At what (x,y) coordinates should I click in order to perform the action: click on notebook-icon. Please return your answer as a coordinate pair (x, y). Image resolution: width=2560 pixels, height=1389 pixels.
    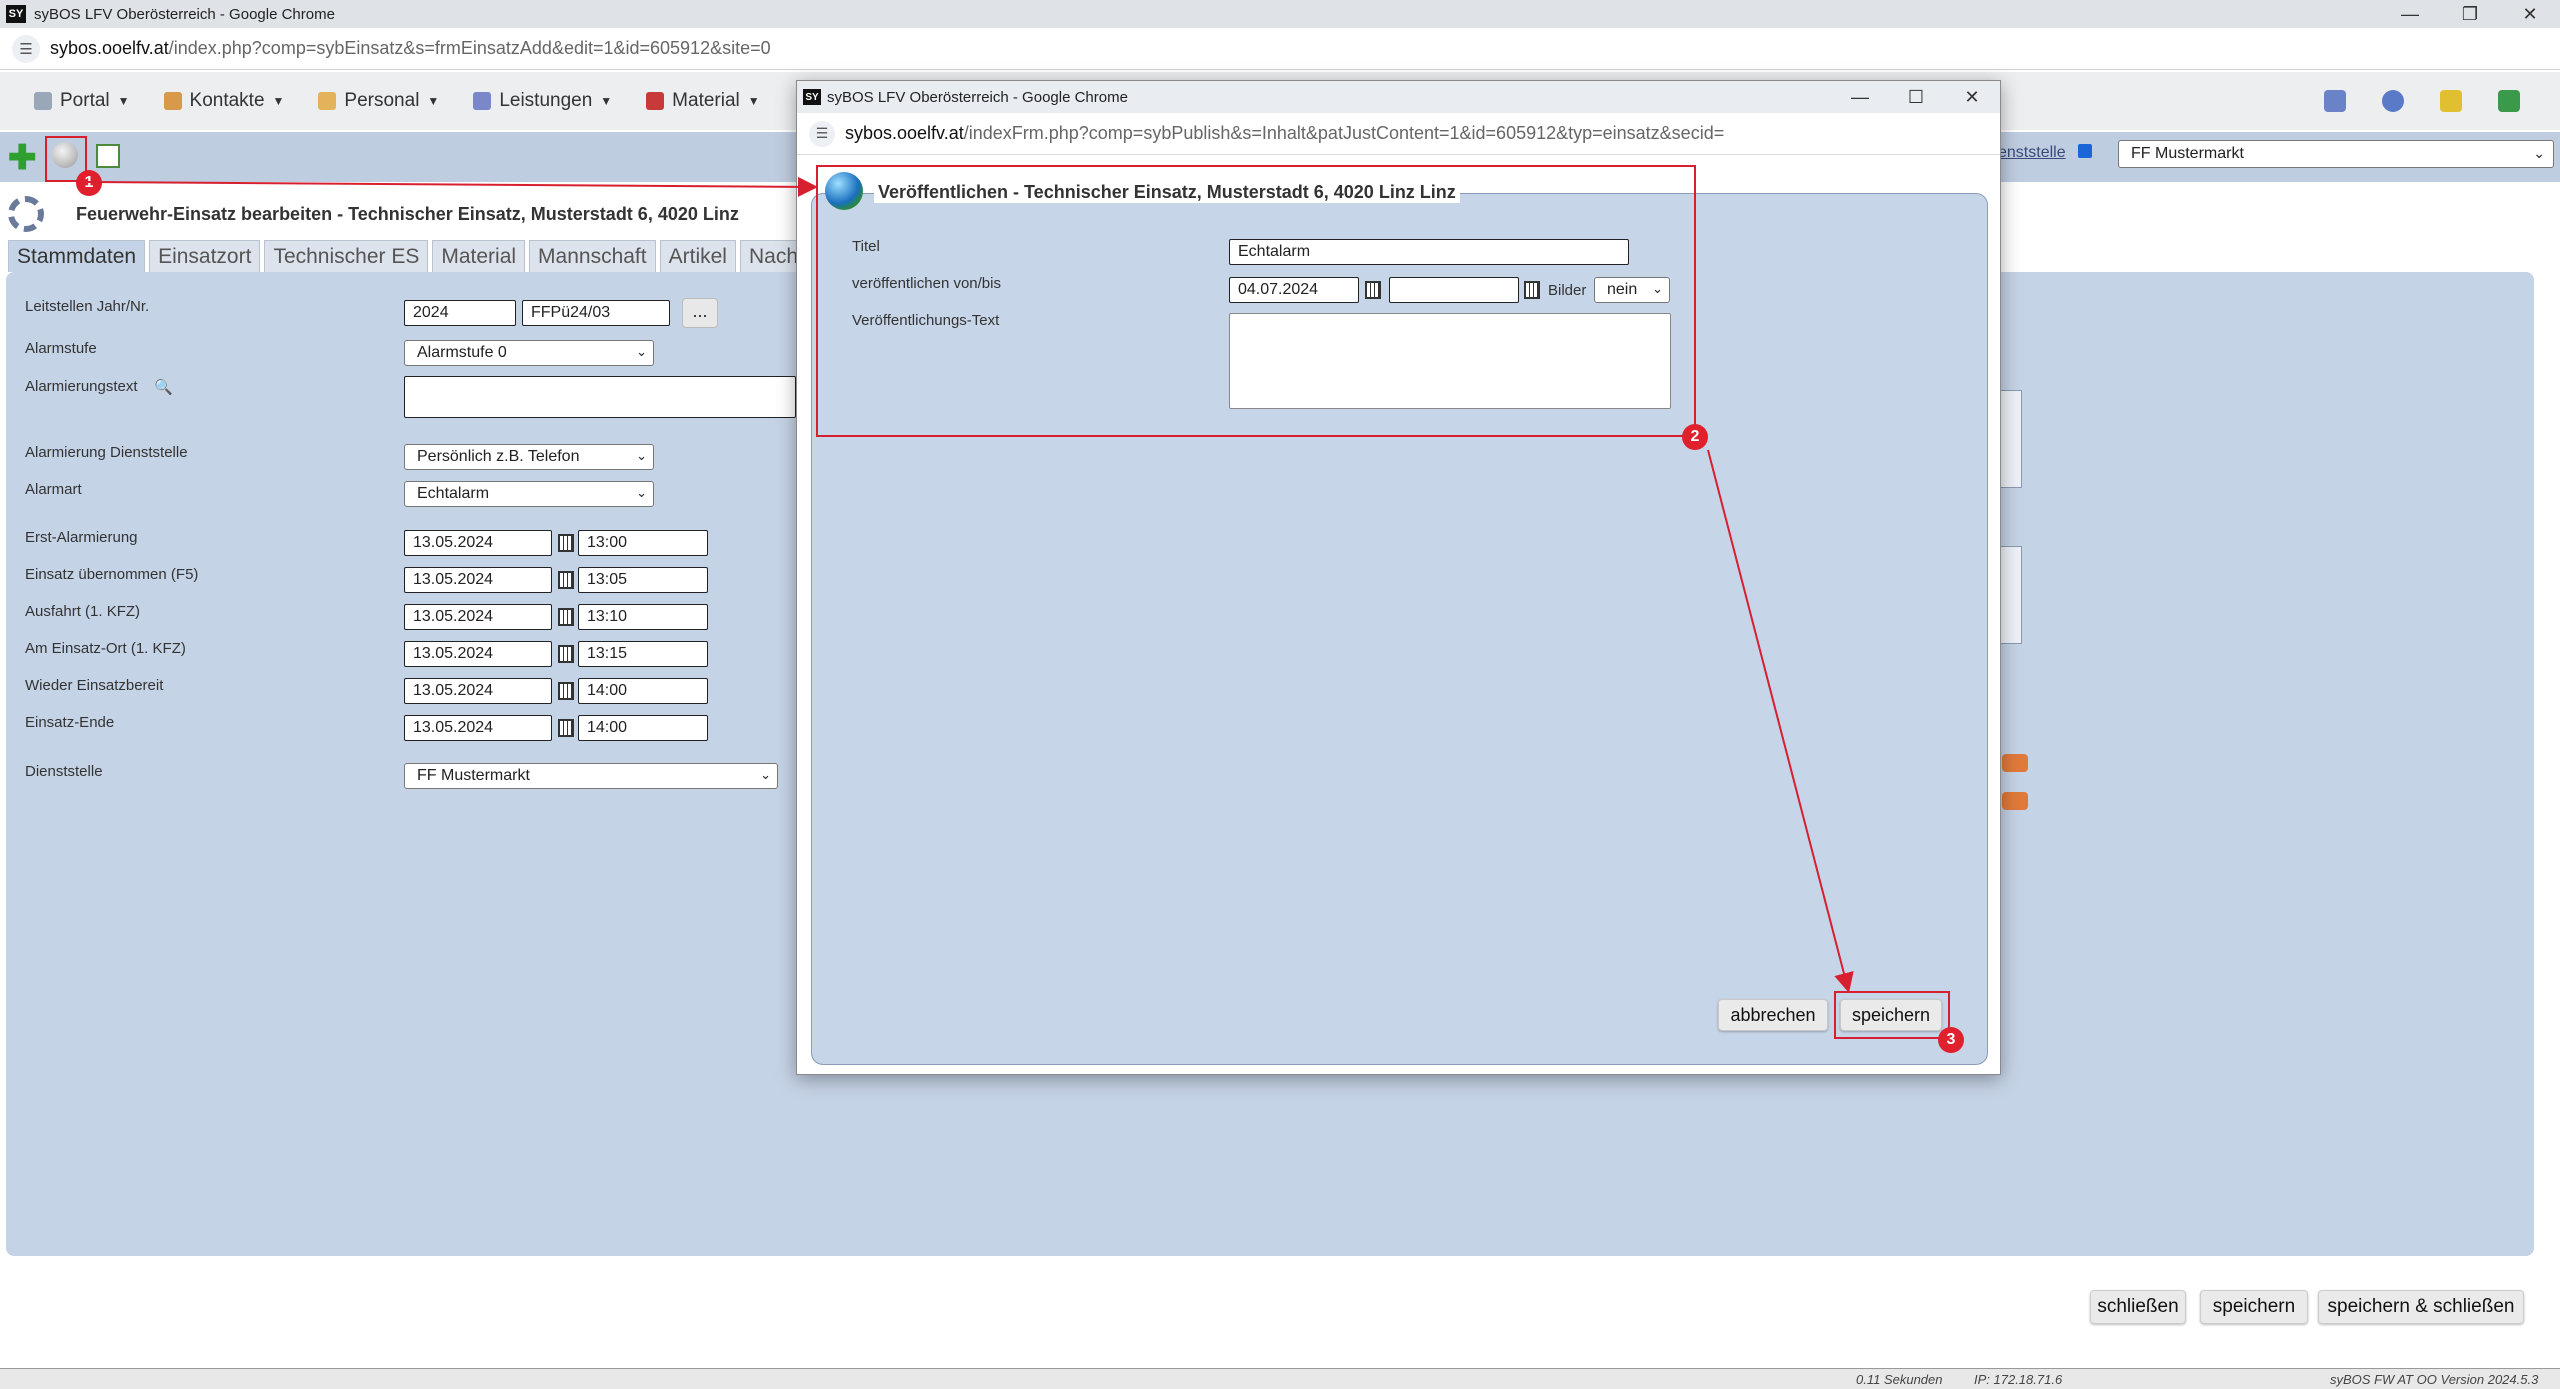
    Looking at the image, I should click on (2451, 101).